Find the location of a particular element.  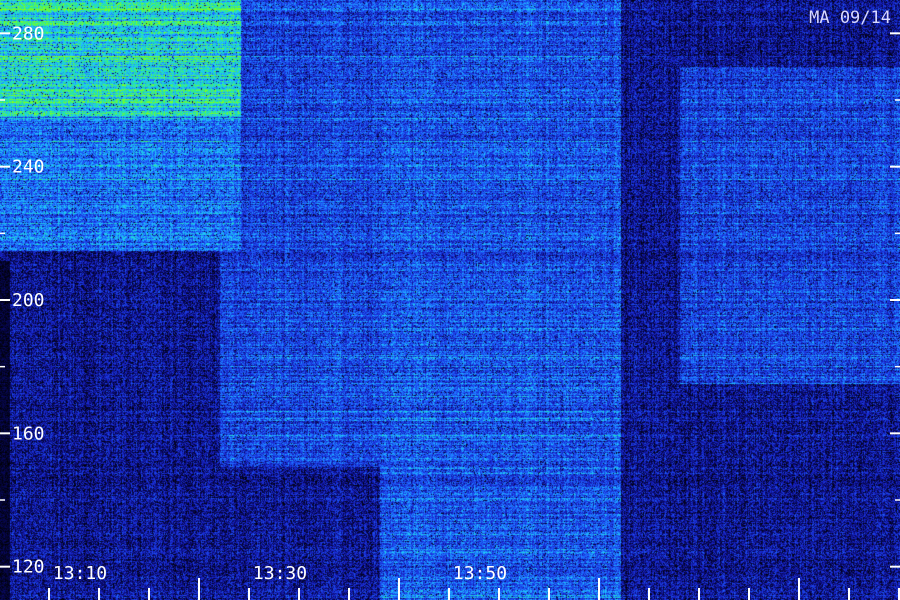

y-tick-label: 120 is located at coordinates (28, 567).